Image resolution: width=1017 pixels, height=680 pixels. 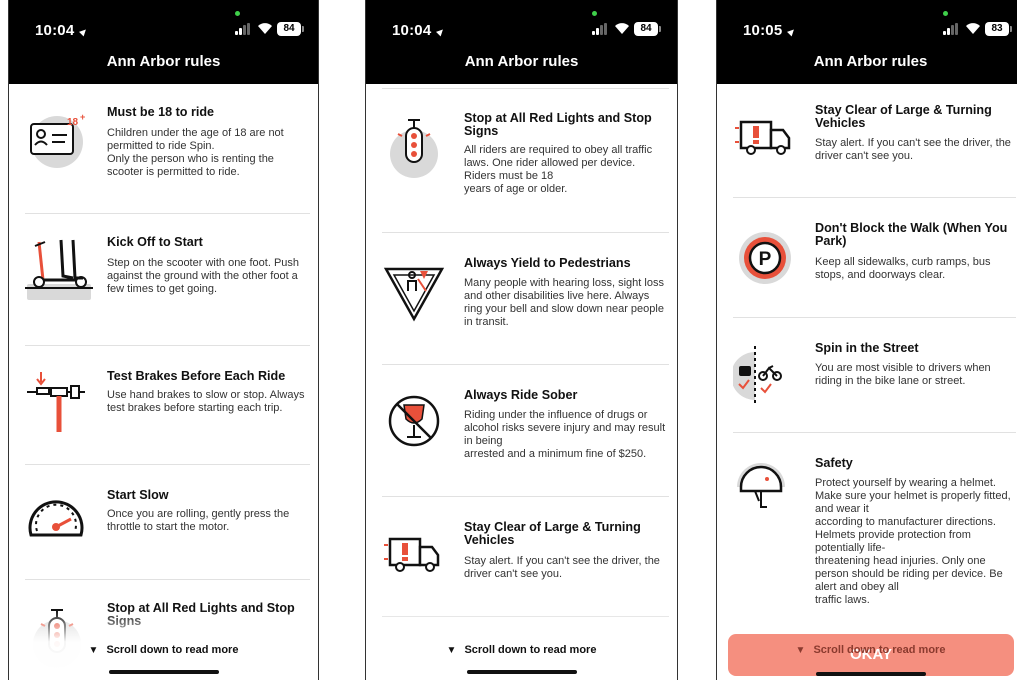 What do you see at coordinates (414, 294) in the screenshot?
I see `yield-pedestrian-icon` at bounding box center [414, 294].